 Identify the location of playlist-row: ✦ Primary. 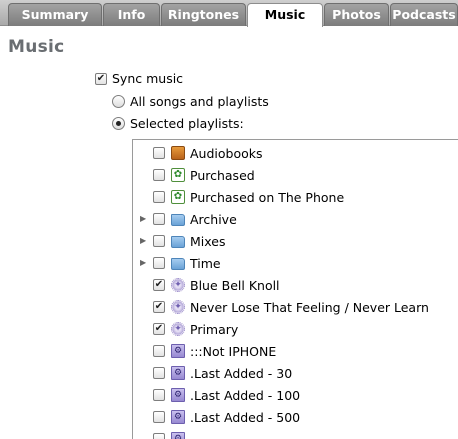
(295, 329).